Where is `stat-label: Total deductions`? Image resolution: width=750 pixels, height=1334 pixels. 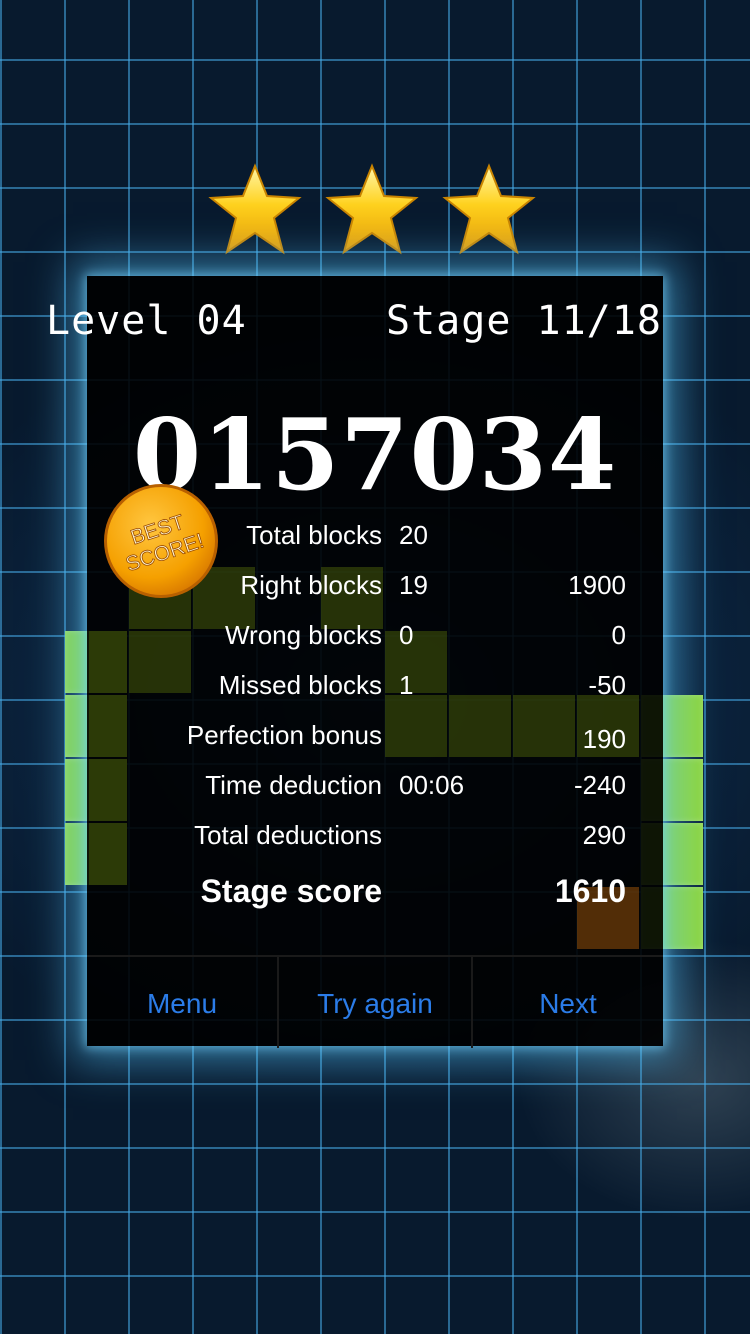
stat-label: Total deductions is located at coordinates (288, 835).